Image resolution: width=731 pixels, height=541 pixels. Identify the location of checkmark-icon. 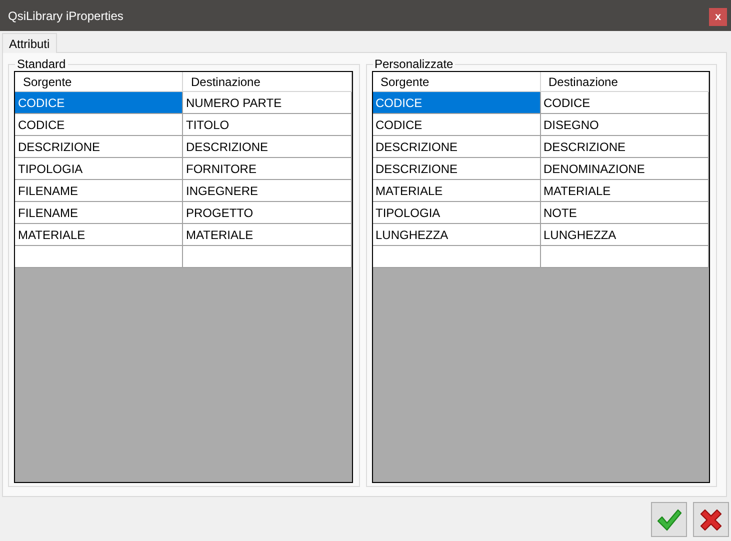
(669, 520).